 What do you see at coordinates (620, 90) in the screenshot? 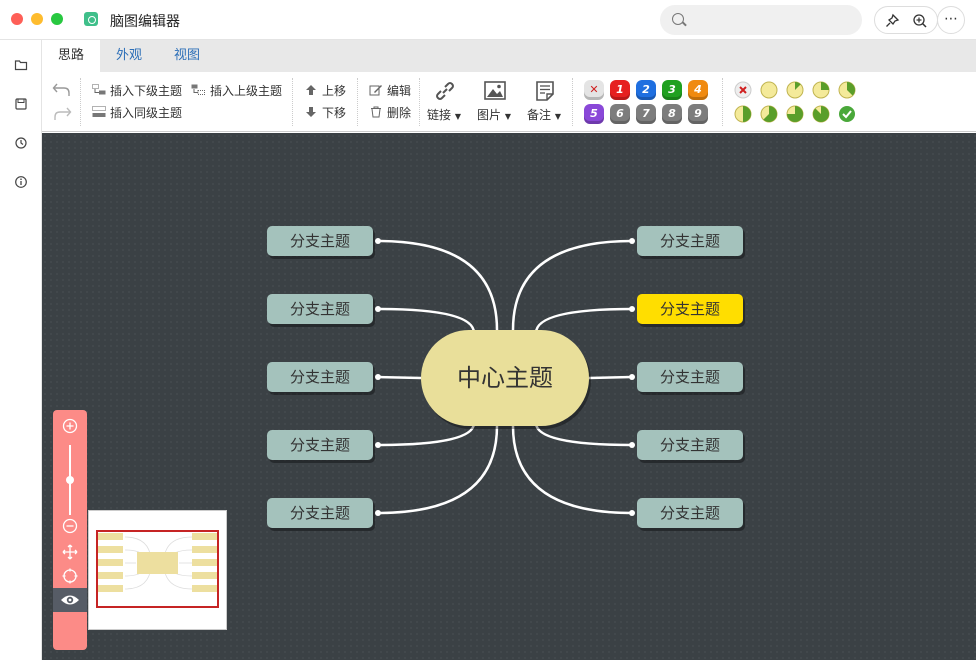
I see `priority-1-button: 1` at bounding box center [620, 90].